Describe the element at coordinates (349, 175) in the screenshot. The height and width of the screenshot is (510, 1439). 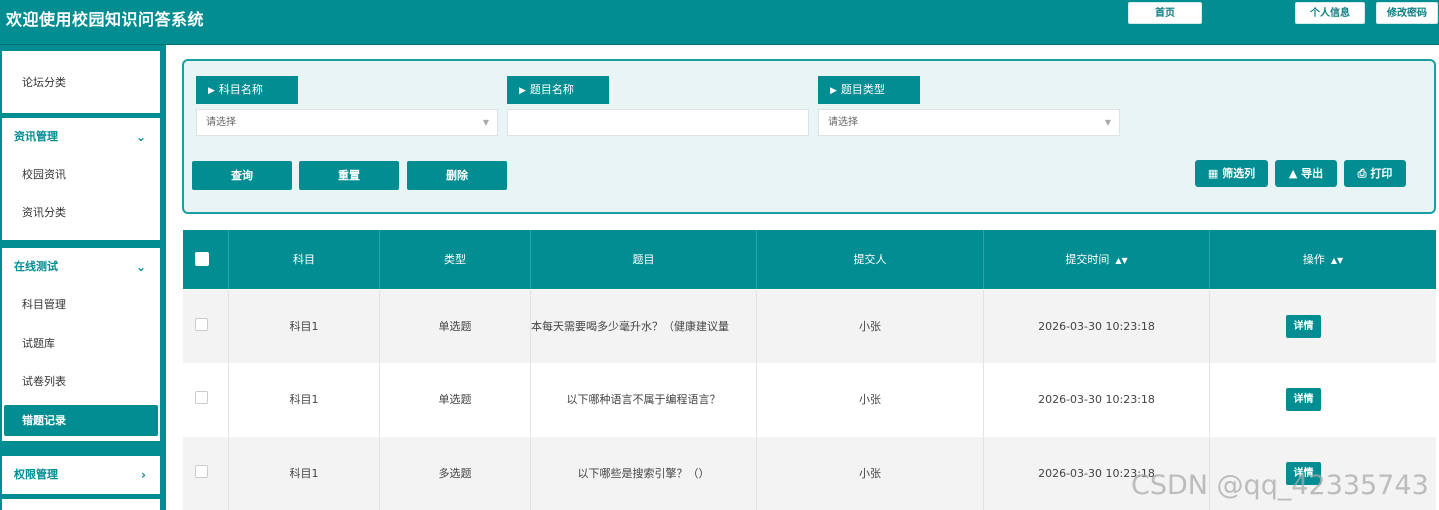
I see `reset-button: 重置` at that location.